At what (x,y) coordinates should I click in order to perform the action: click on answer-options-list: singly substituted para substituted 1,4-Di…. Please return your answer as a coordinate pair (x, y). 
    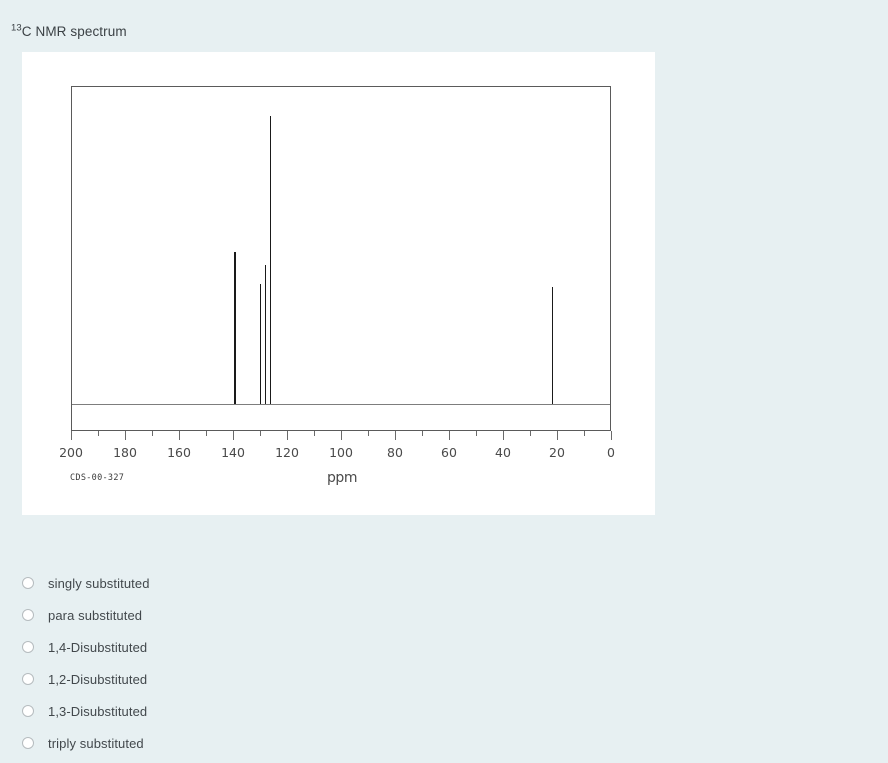
    Looking at the image, I should click on (270, 663).